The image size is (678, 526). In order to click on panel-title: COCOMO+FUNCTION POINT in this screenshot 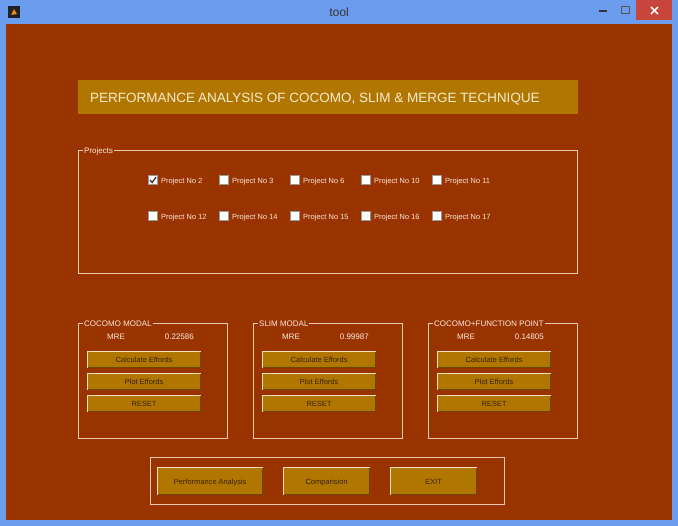, I will do `click(489, 323)`.